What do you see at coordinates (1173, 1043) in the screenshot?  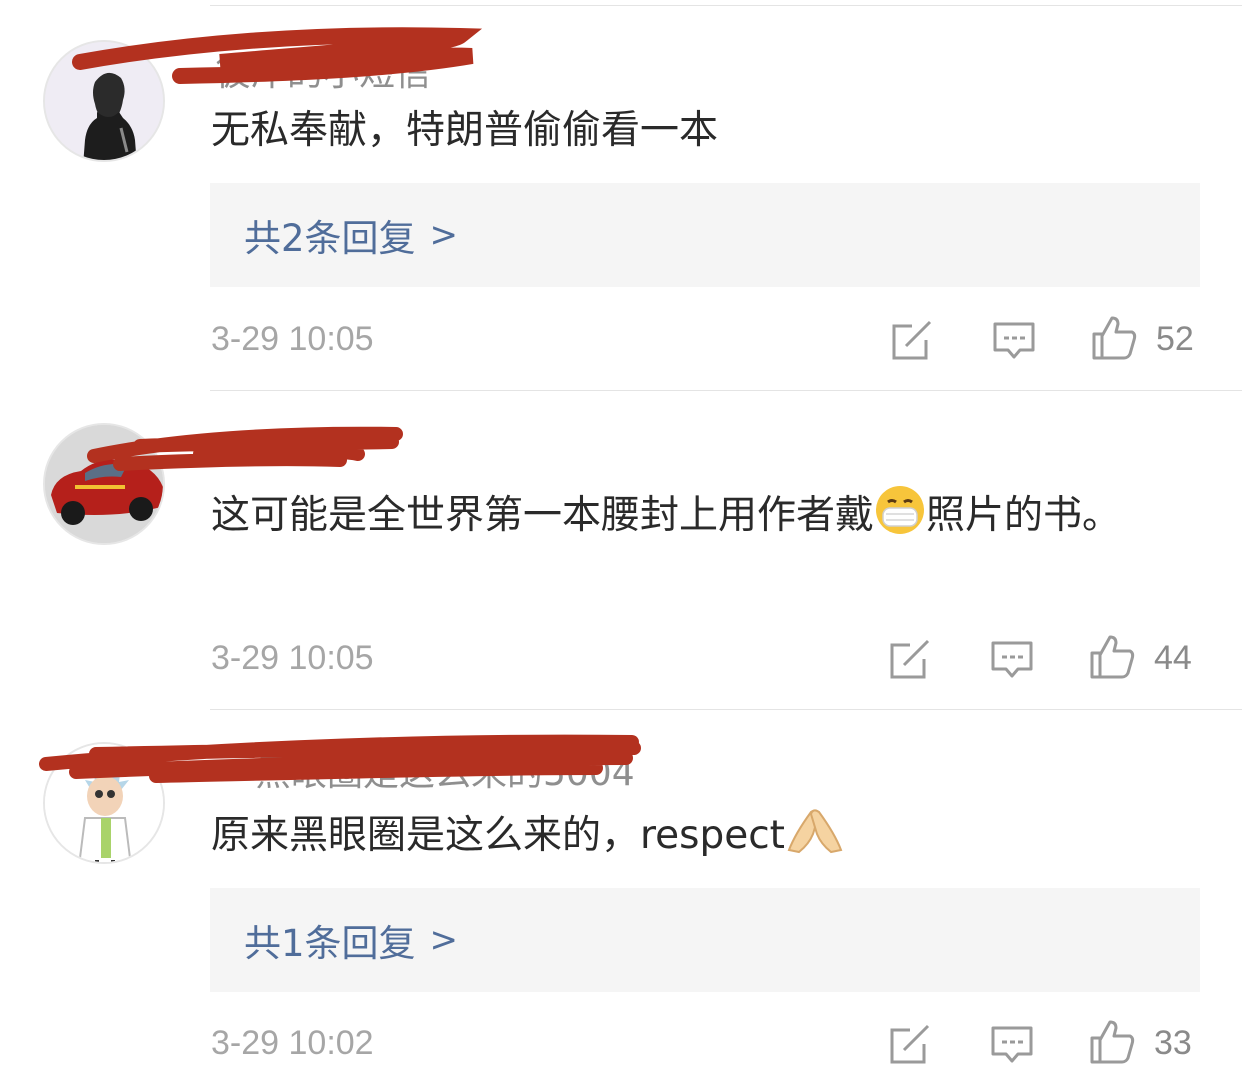 I see `like-count: 33` at bounding box center [1173, 1043].